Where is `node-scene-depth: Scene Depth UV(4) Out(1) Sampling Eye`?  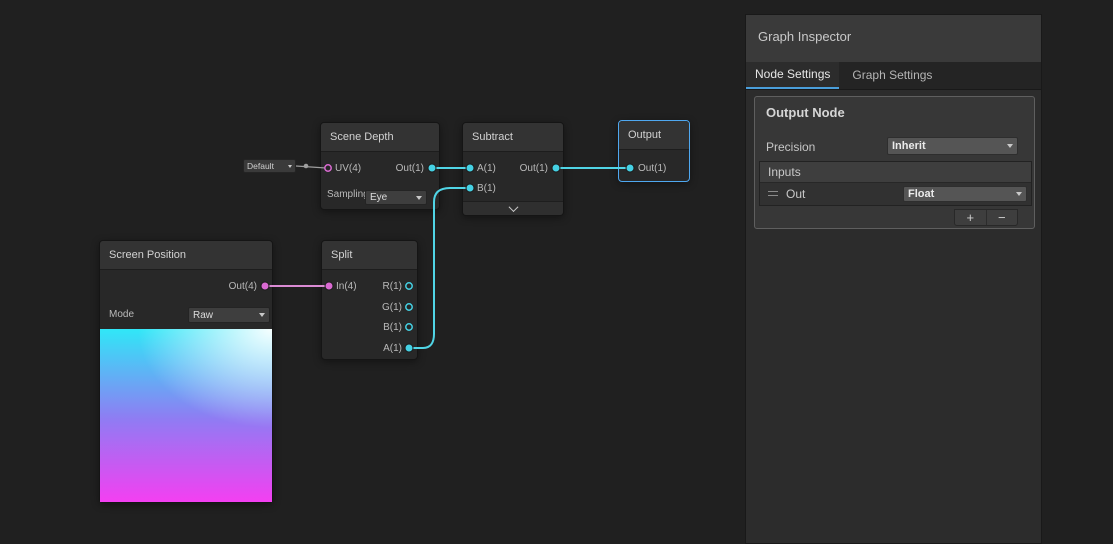
node-scene-depth: Scene Depth UV(4) Out(1) Sampling Eye is located at coordinates (380, 166).